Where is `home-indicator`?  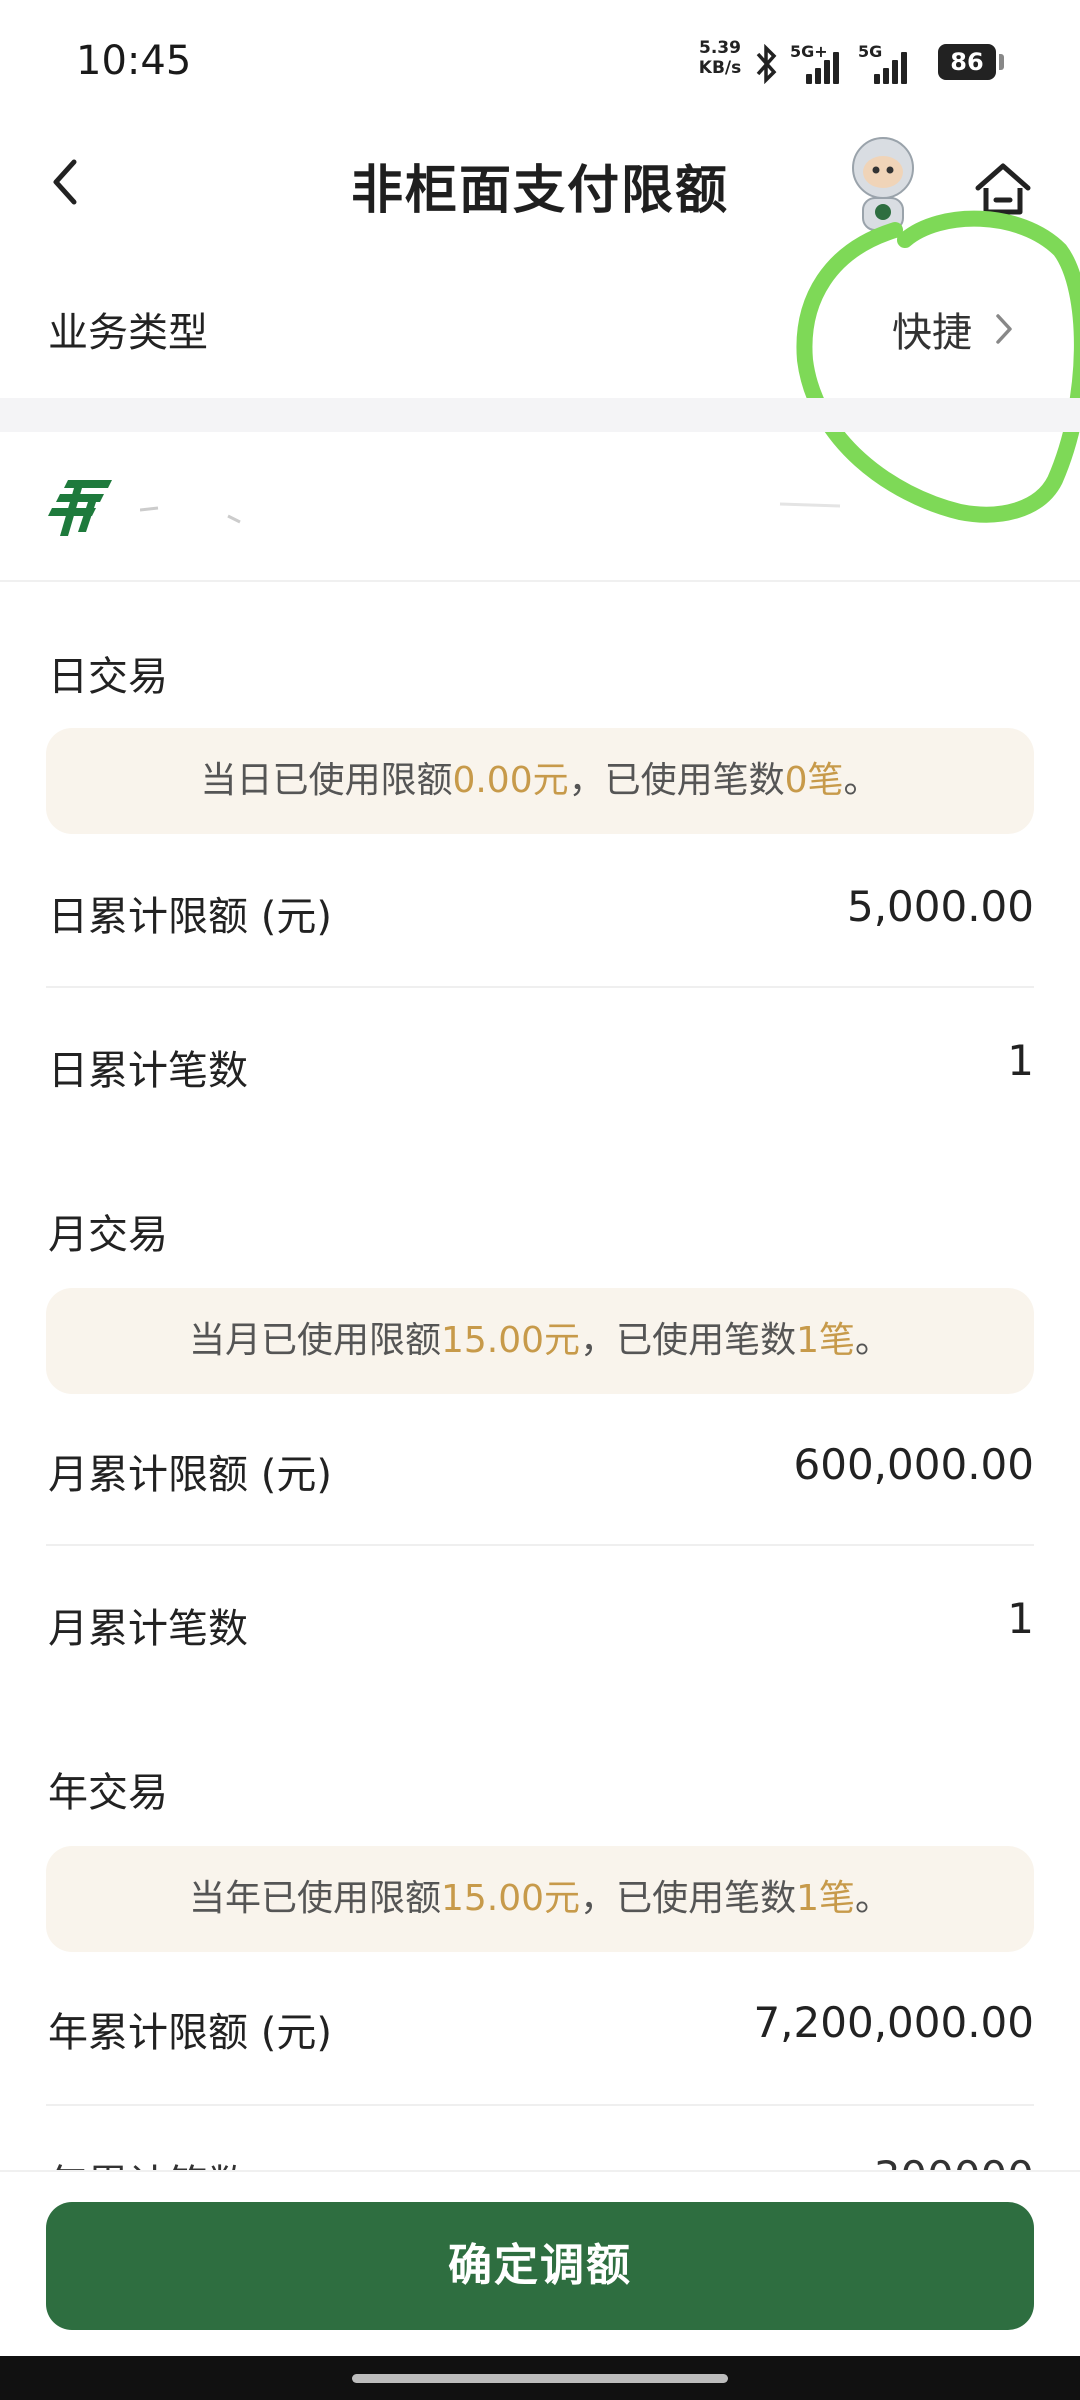
home-indicator is located at coordinates (540, 2378).